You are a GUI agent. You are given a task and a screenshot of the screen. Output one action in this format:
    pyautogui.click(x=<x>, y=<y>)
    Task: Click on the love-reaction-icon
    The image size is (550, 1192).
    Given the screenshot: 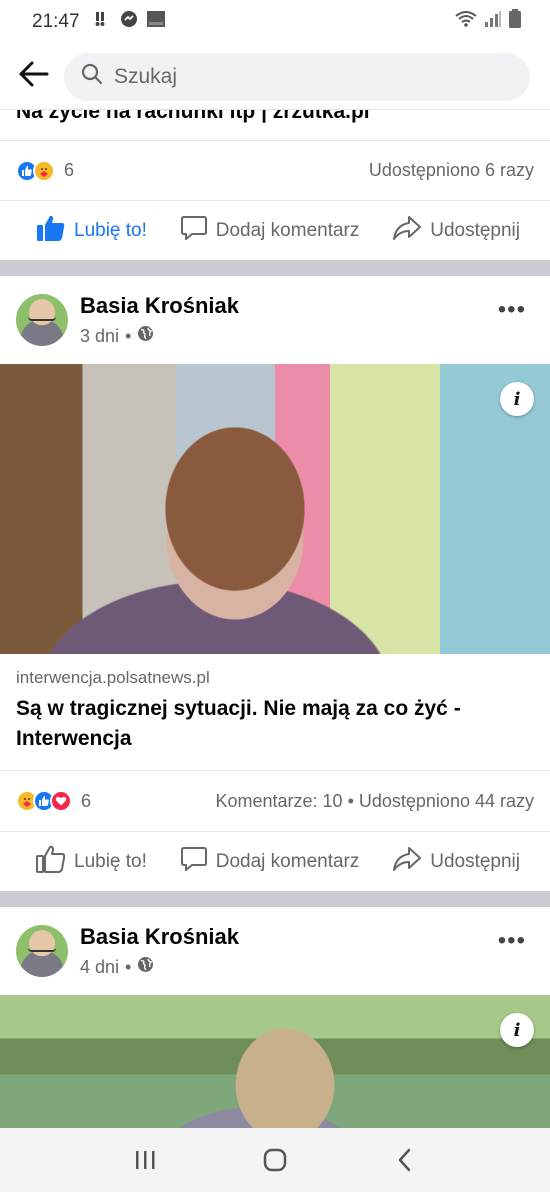 What is the action you would take?
    pyautogui.click(x=61, y=801)
    